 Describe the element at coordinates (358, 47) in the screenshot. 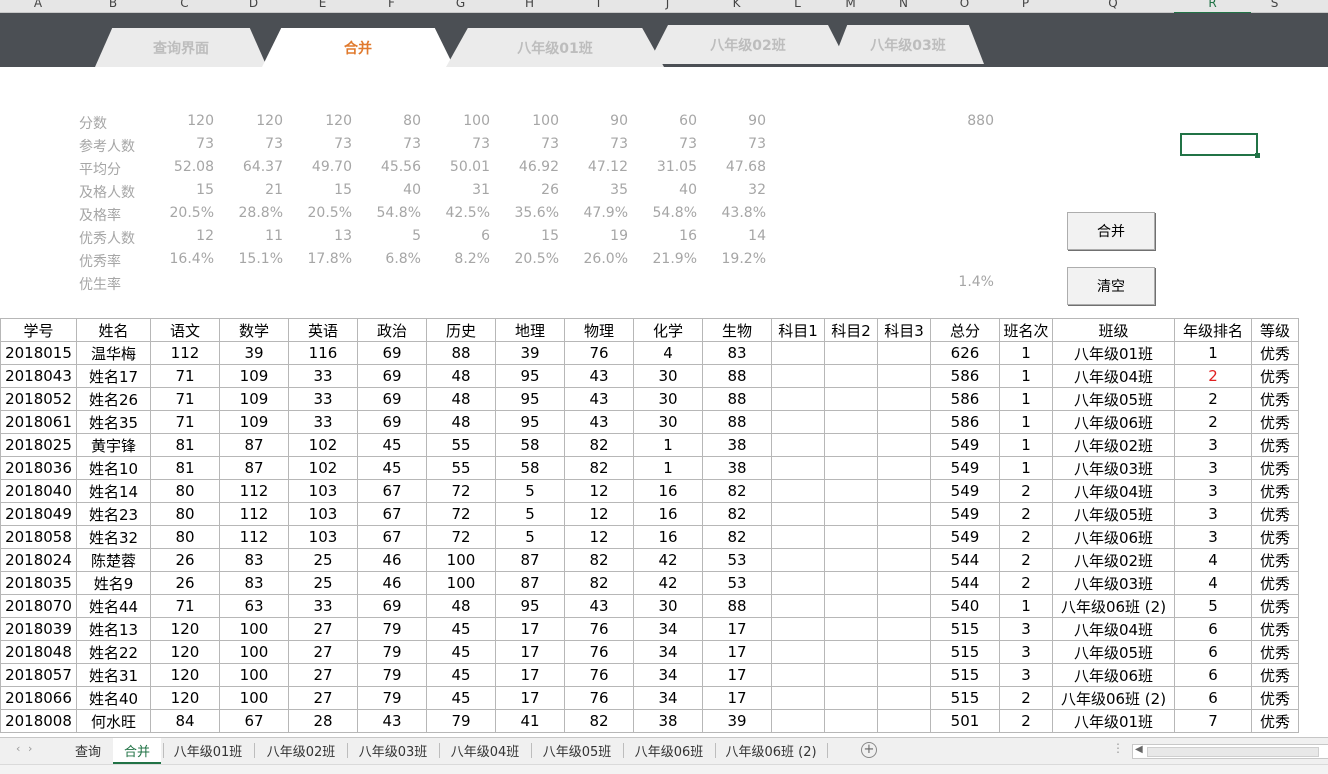

I see `nav-tab-1: 合并` at that location.